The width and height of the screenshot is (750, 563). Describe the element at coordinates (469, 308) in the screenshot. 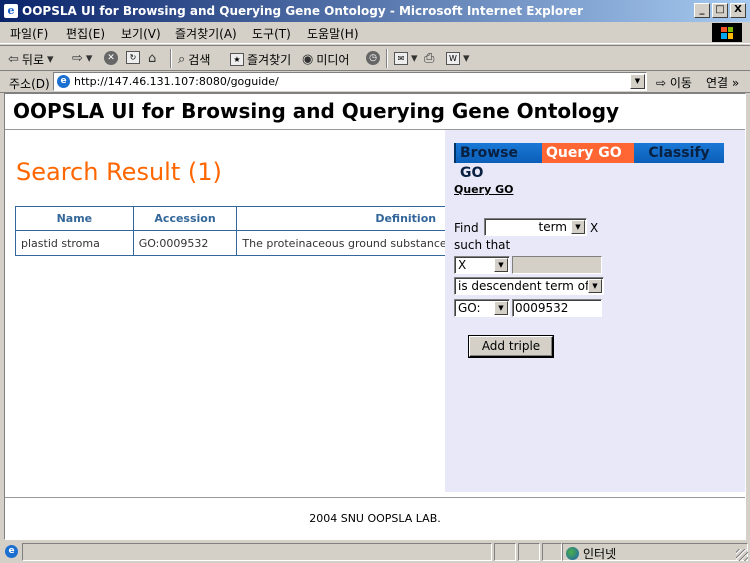

I see `prefix-value: GO:` at that location.